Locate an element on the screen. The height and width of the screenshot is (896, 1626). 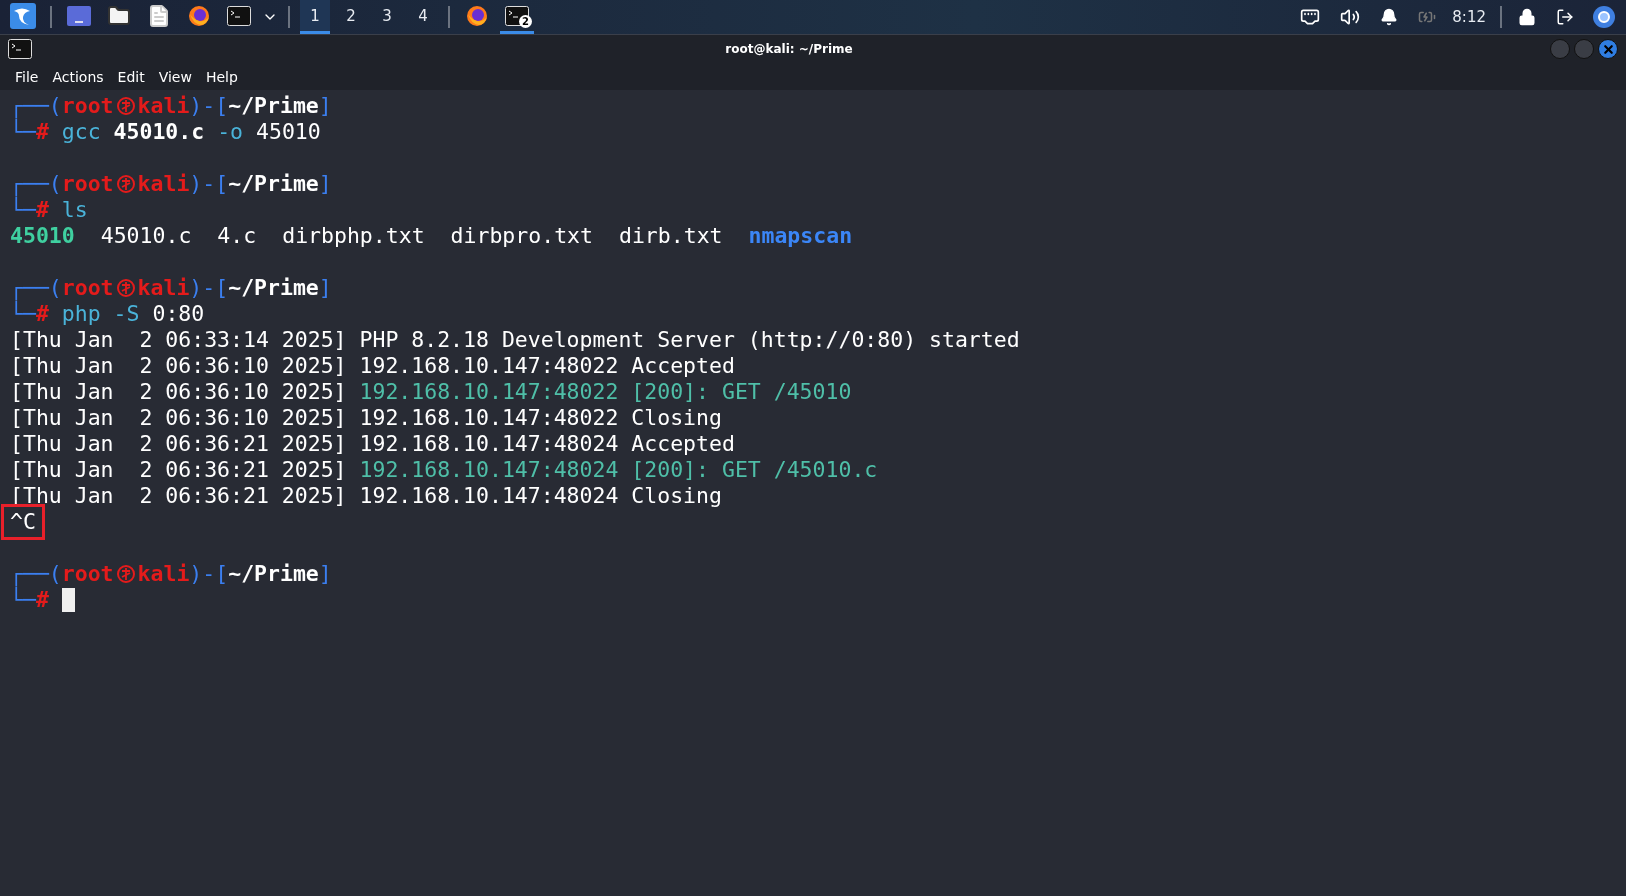
file-name: dirbpro.txt is located at coordinates (521, 236).